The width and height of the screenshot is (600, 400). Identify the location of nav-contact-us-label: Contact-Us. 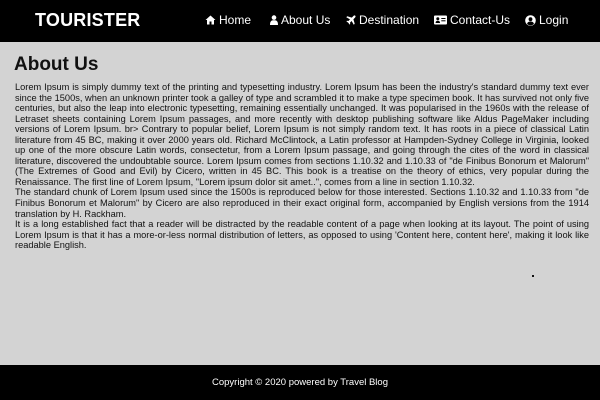
(480, 20).